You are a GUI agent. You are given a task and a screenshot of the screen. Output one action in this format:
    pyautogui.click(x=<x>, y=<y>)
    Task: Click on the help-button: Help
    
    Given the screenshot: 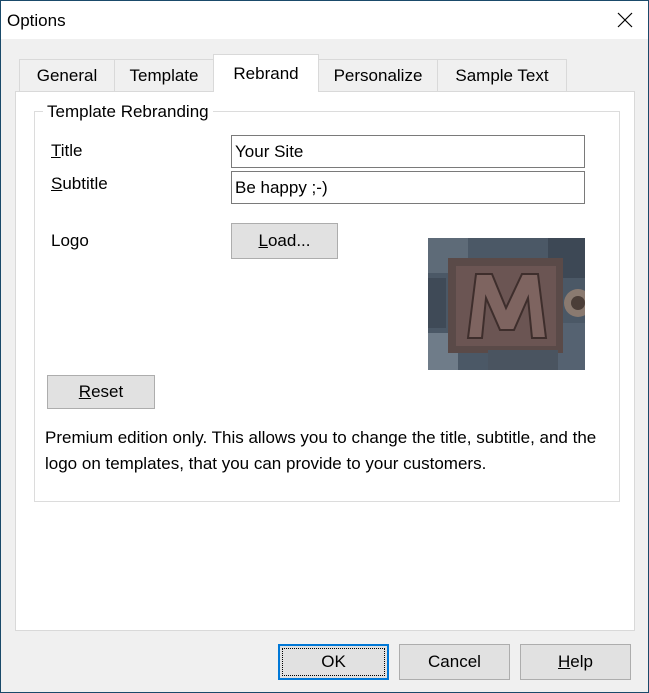 What is the action you would take?
    pyautogui.click(x=575, y=662)
    